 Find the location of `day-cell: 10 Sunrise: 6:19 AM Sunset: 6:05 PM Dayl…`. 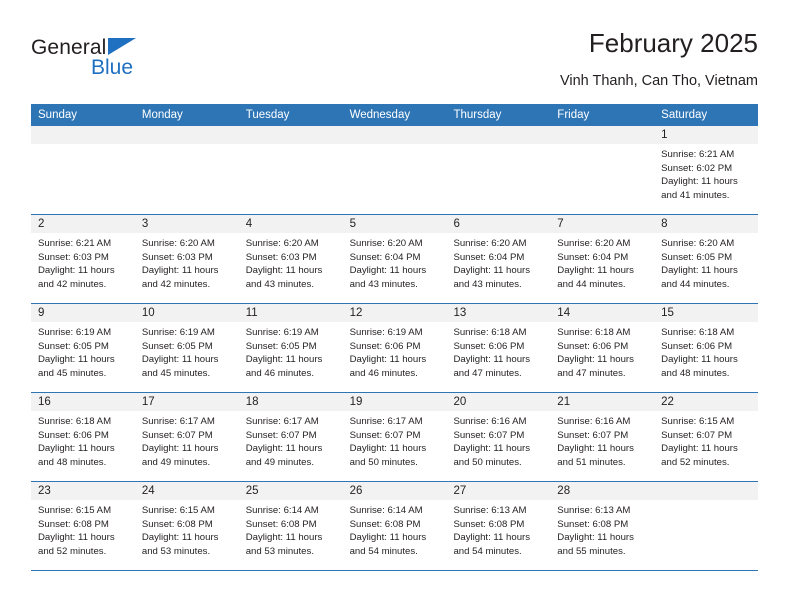

day-cell: 10 Sunrise: 6:19 AM Sunset: 6:05 PM Dayl… is located at coordinates (186, 348).